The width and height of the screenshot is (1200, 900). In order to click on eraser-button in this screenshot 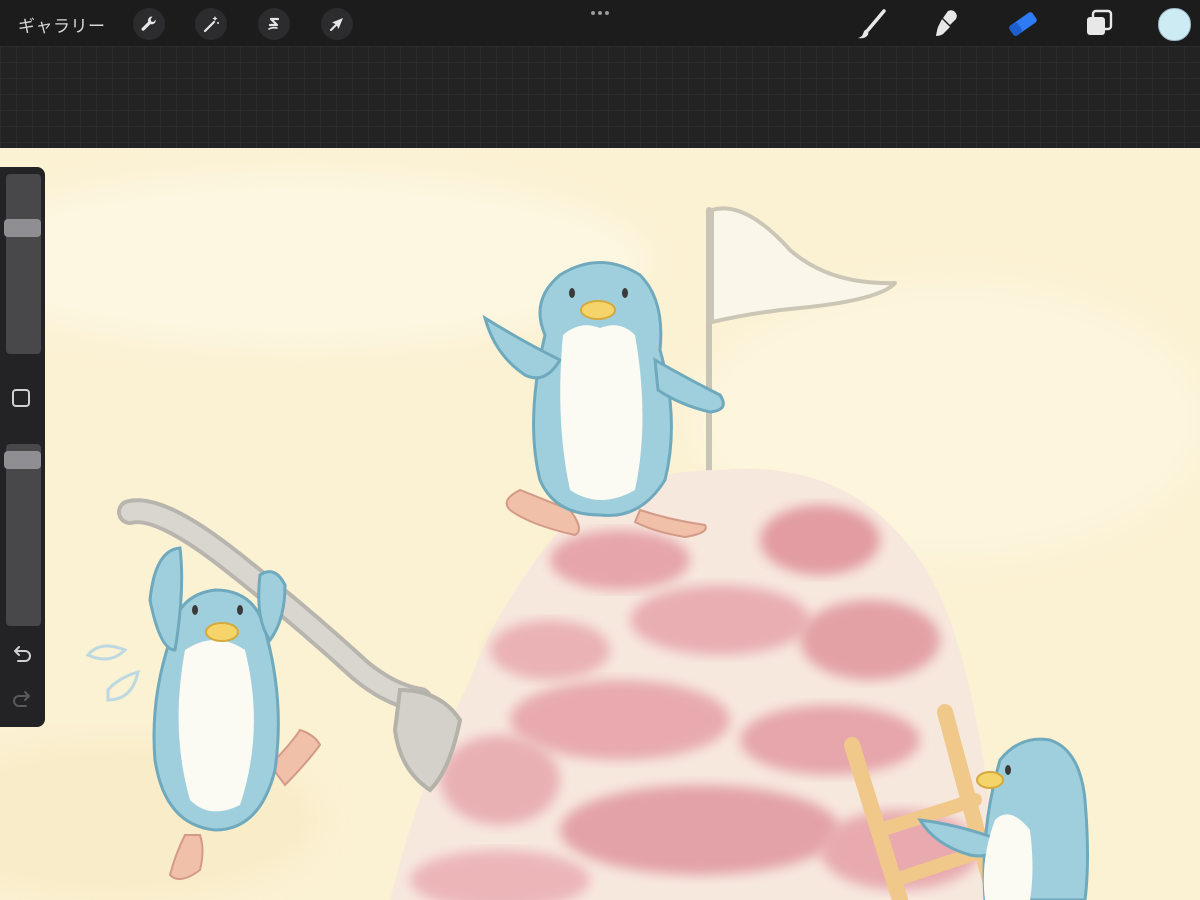, I will do `click(1023, 24)`.